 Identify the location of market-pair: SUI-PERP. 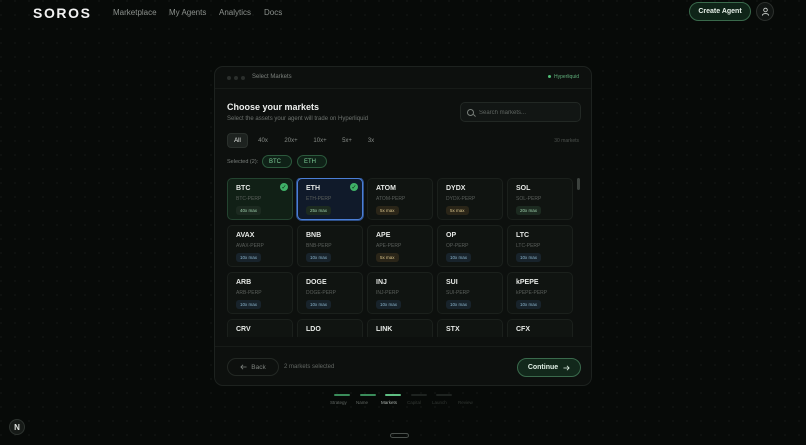
(458, 293).